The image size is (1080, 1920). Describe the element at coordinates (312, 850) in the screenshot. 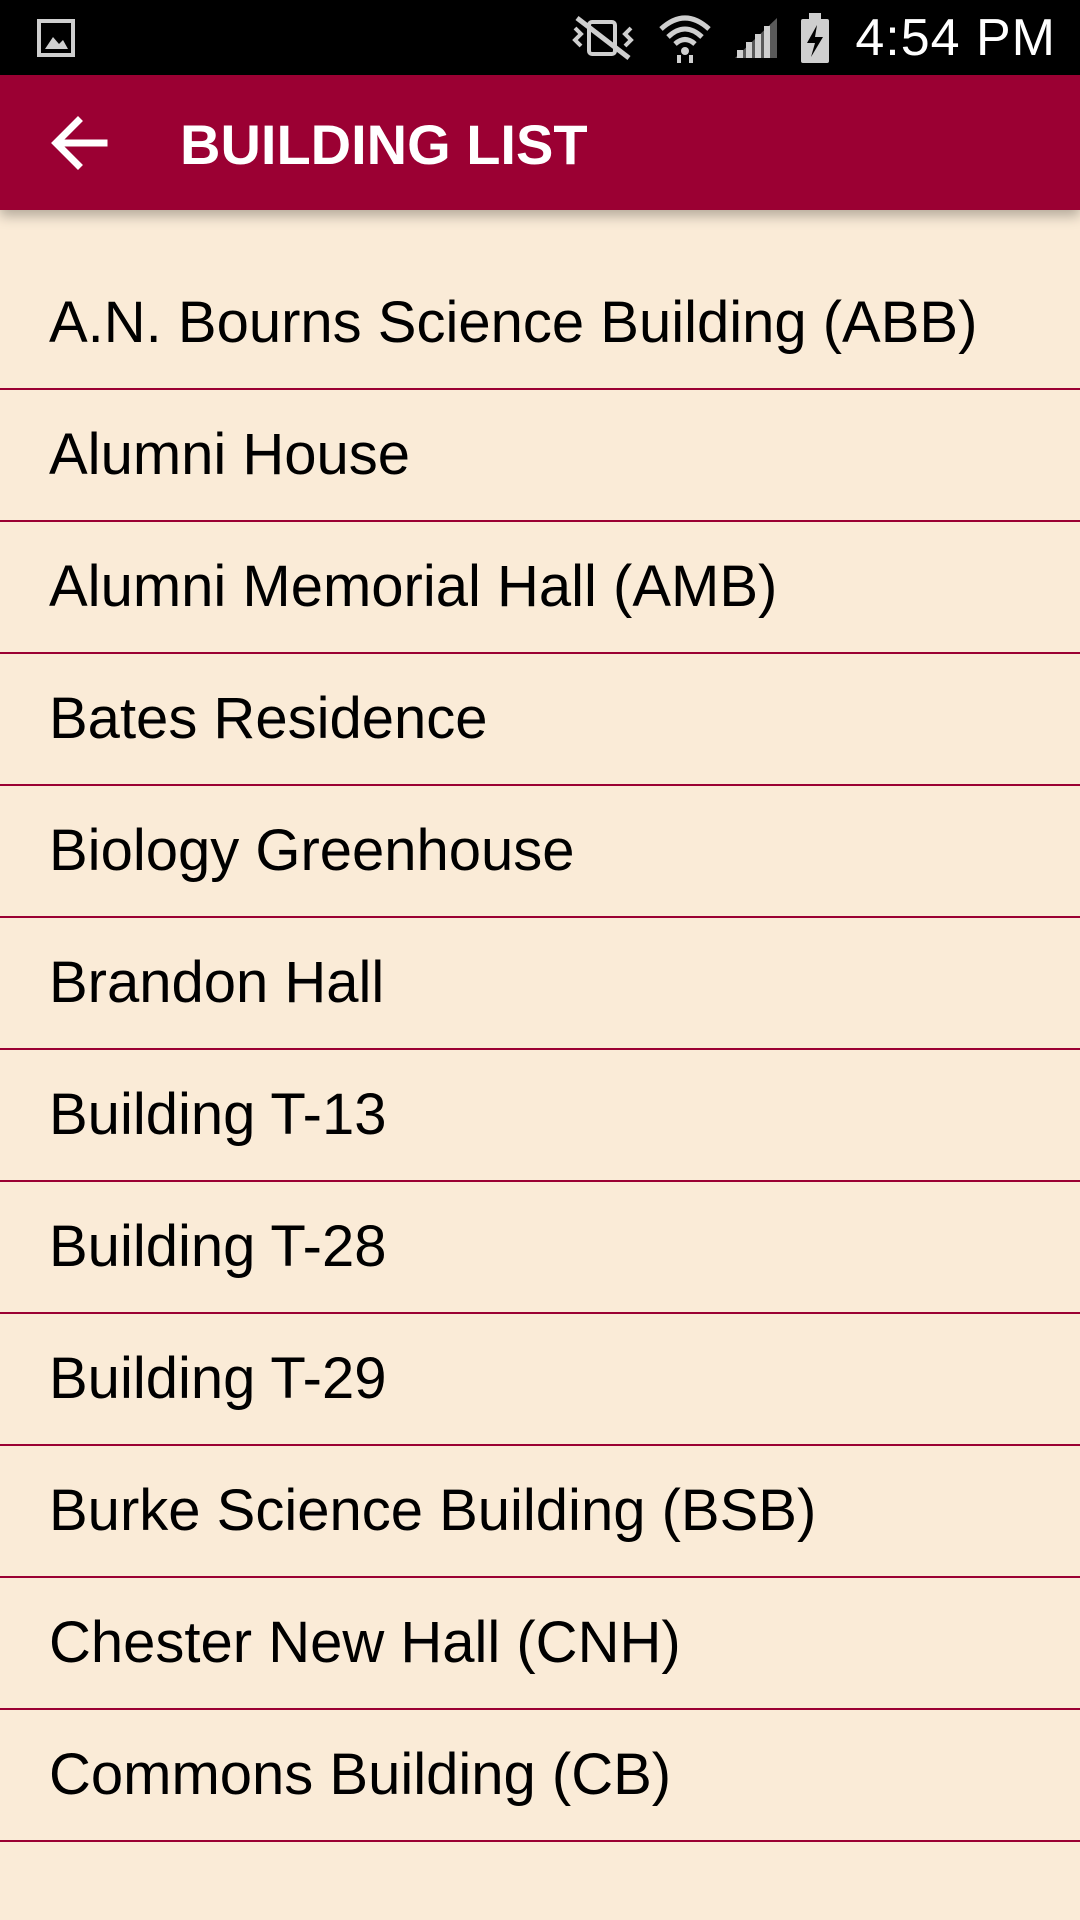

I see `list-item-label: Biology Greenhouse` at that location.